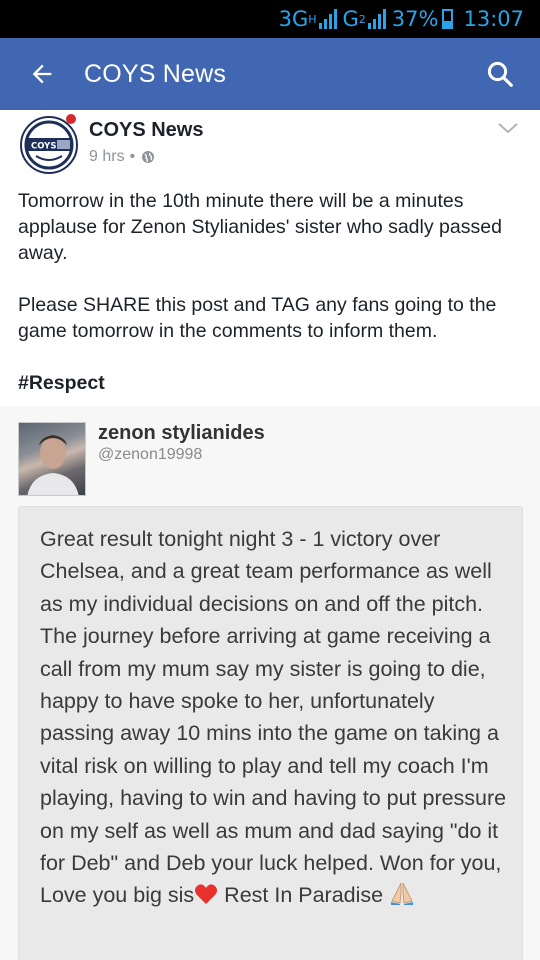  I want to click on embedded-user-name: zenon stylianides, so click(181, 433).